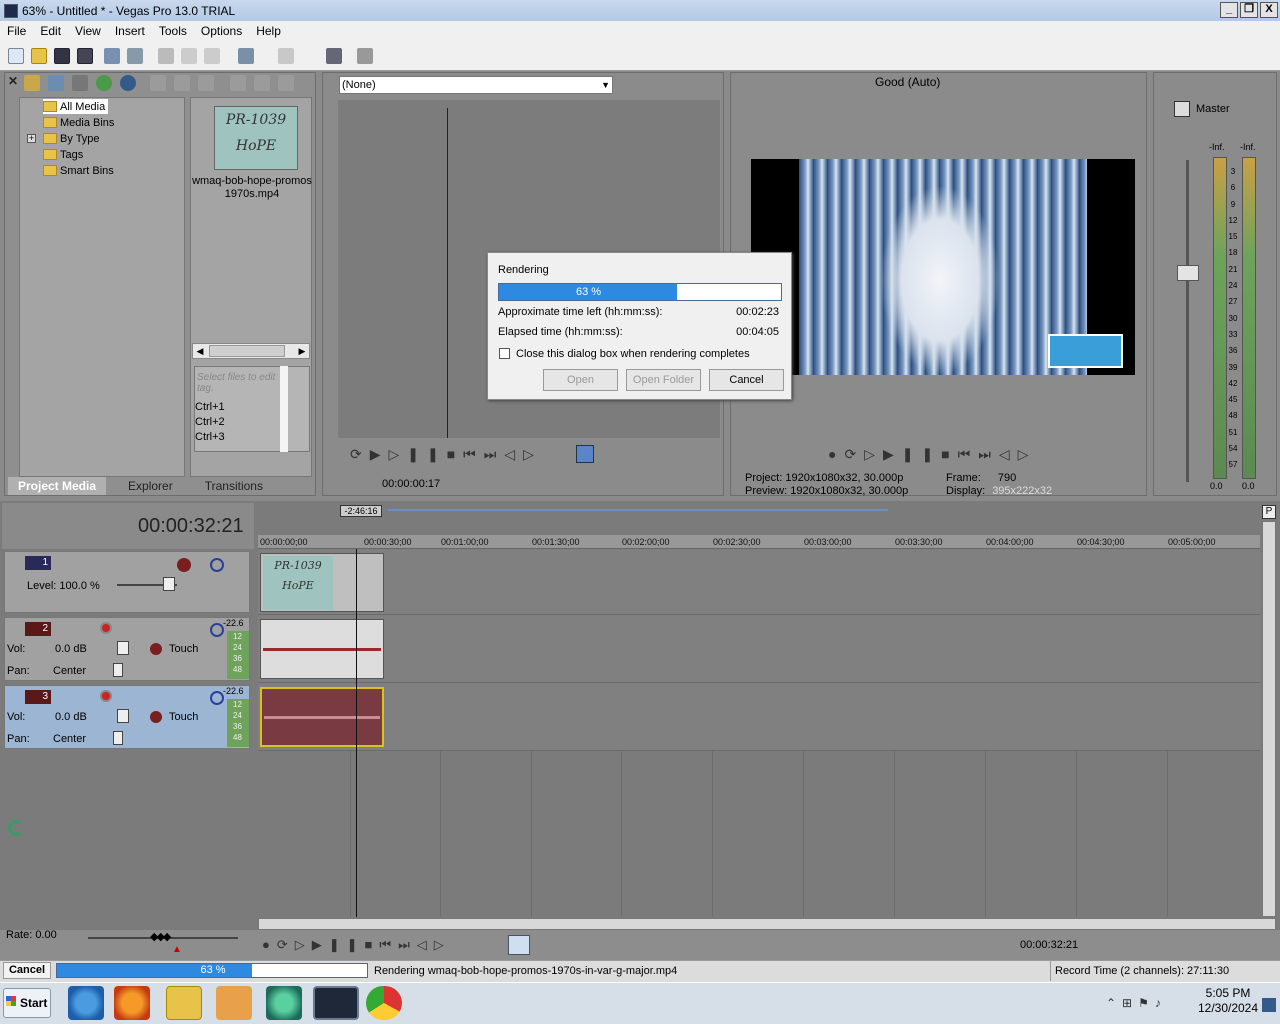 Image resolution: width=1280 pixels, height=1024 pixels. Describe the element at coordinates (585, 454) in the screenshot. I see `trimmer-loop-icon` at that location.